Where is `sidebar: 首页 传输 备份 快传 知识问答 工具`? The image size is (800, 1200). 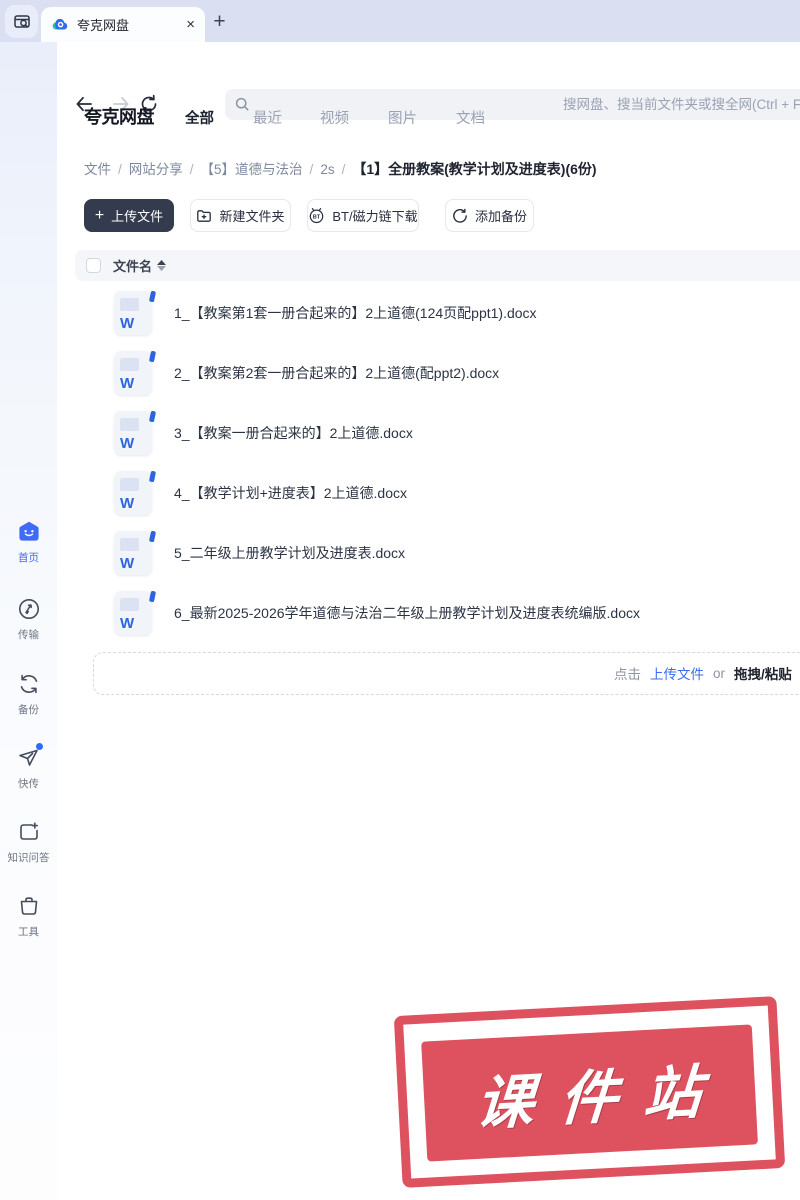 sidebar: 首页 传输 备份 快传 知识问答 工具 is located at coordinates (28, 621).